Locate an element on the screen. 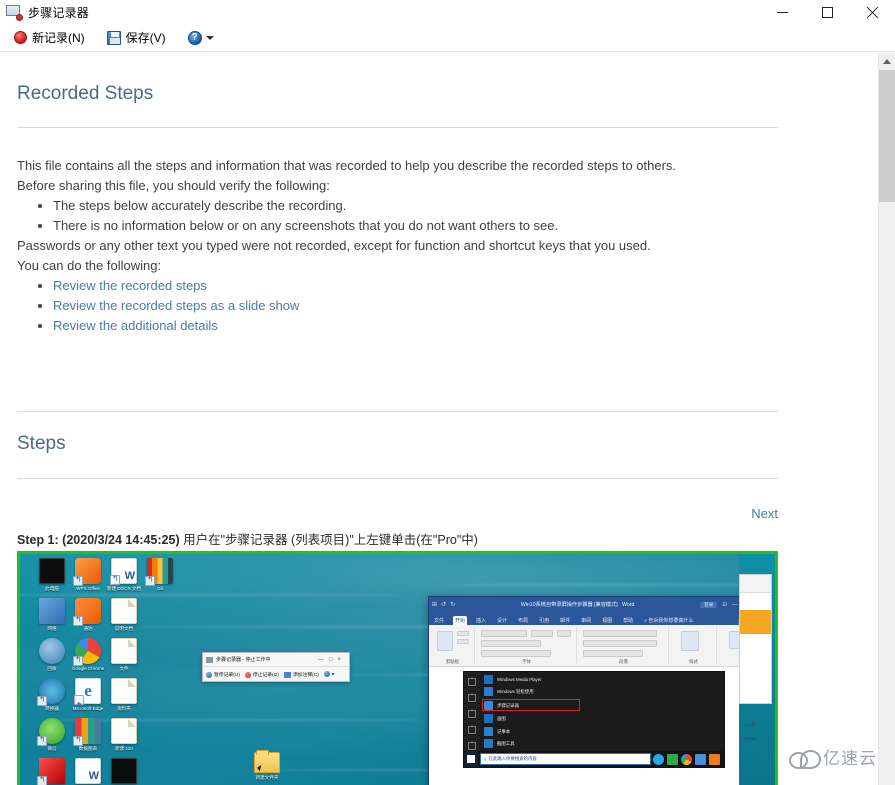  help-icon: ? is located at coordinates (194, 37).